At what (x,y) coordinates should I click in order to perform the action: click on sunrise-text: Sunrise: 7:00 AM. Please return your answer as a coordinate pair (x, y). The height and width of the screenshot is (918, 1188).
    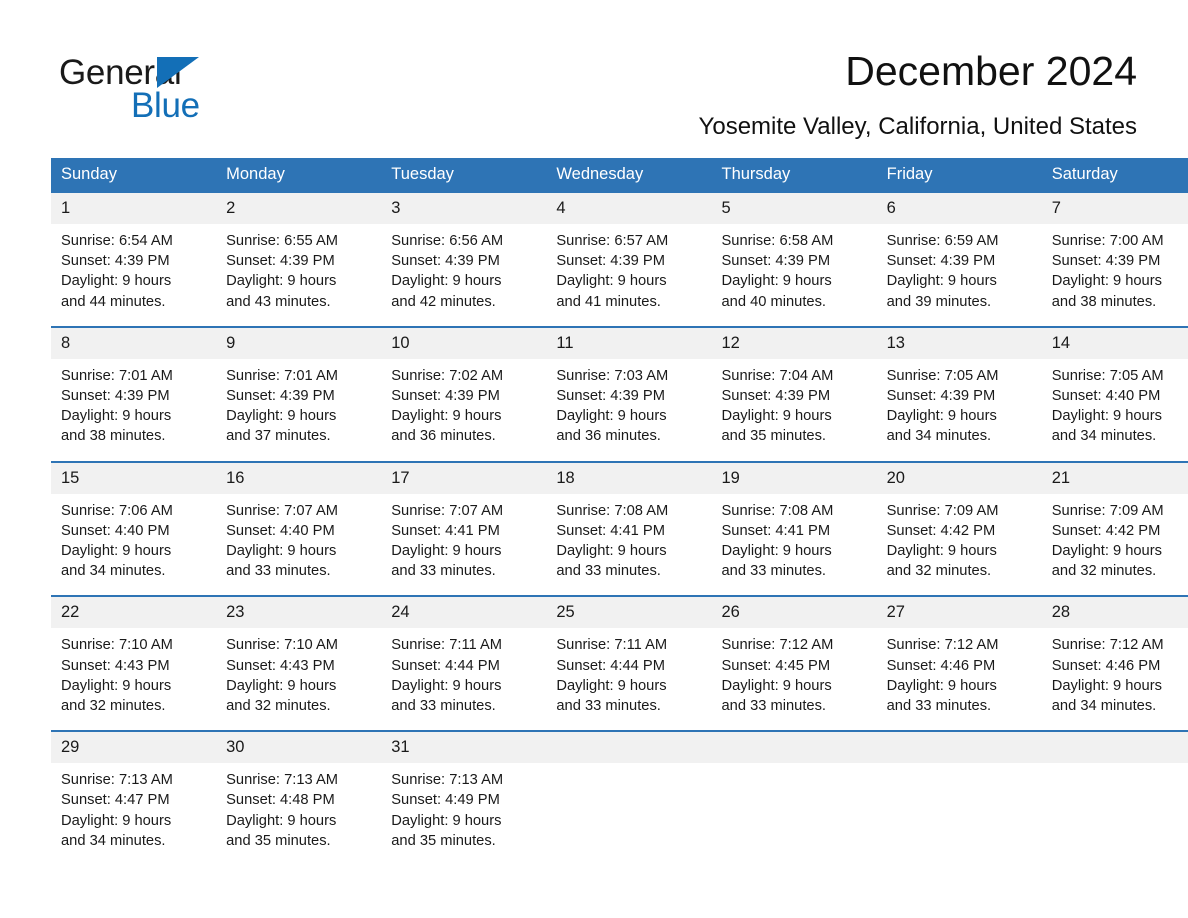
    Looking at the image, I should click on (1107, 241).